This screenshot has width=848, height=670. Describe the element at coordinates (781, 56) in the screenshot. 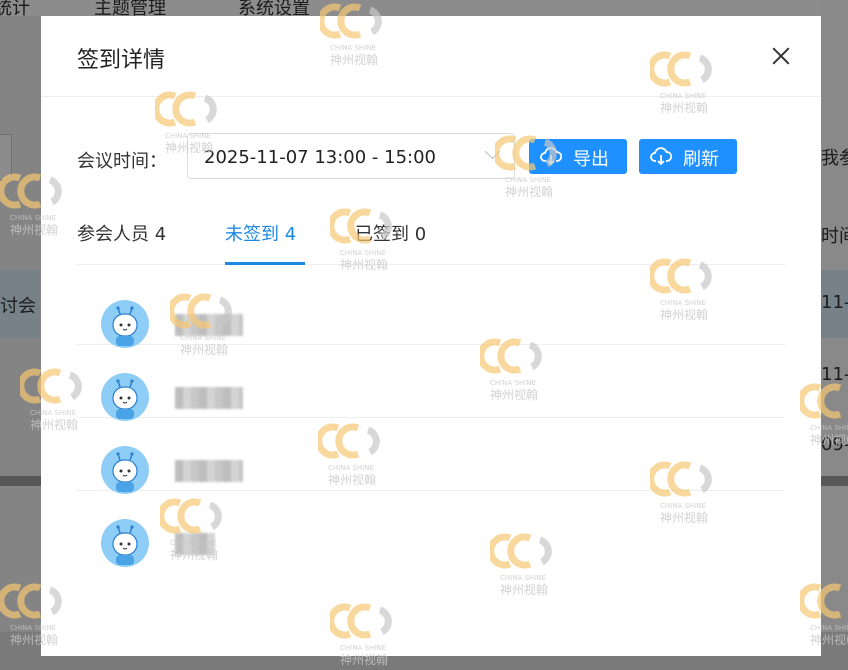

I see `close-icon` at that location.